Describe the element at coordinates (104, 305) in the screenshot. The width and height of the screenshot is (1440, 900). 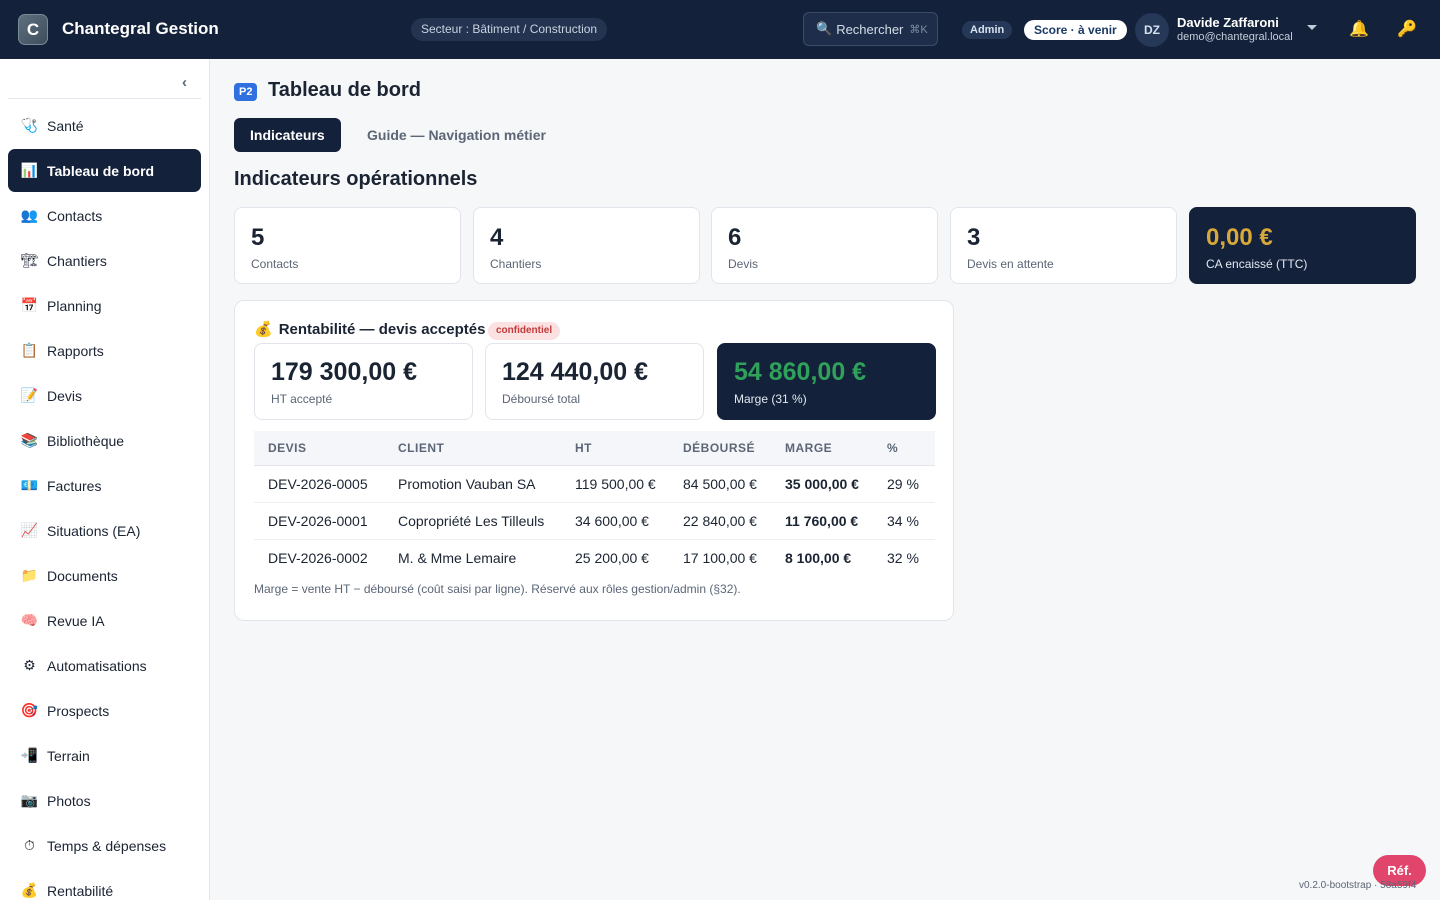
I see `sidebar-item-planning: 📅 Planning` at that location.